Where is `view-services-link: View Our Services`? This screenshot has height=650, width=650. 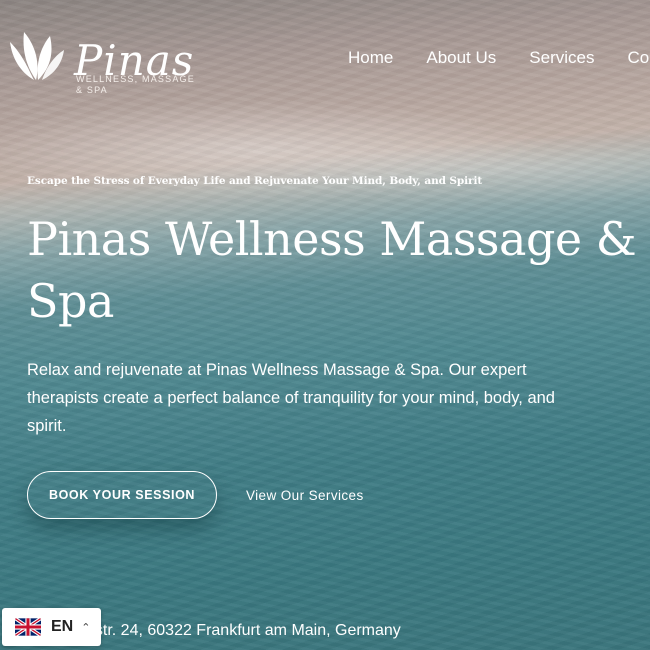 view-services-link: View Our Services is located at coordinates (305, 495).